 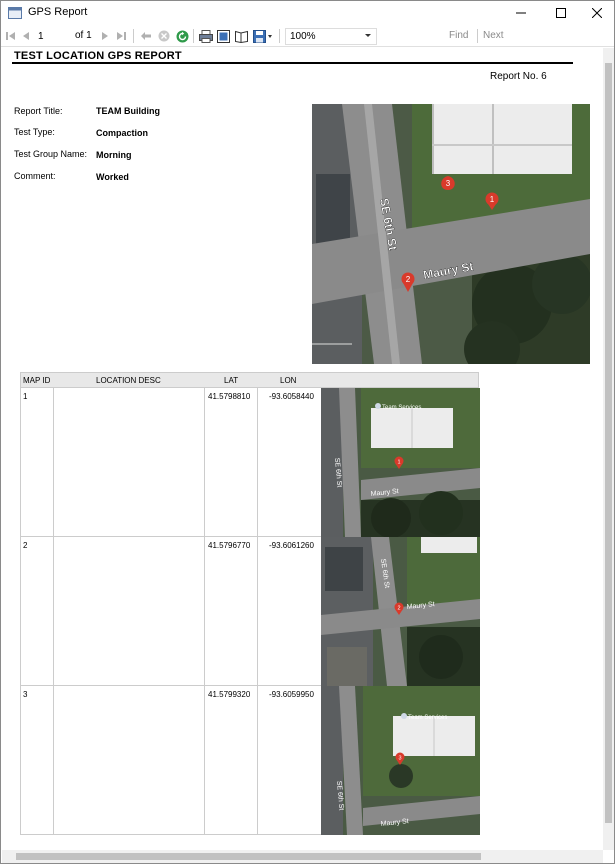 I want to click on row-lat: 41.5799320, so click(x=229, y=694).